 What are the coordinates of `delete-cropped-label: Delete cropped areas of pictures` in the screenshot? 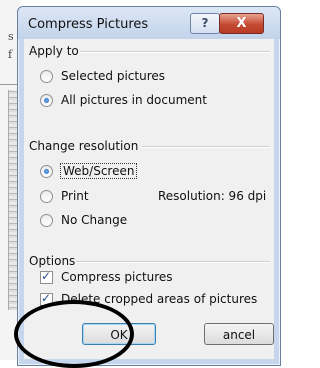 It's located at (159, 299).